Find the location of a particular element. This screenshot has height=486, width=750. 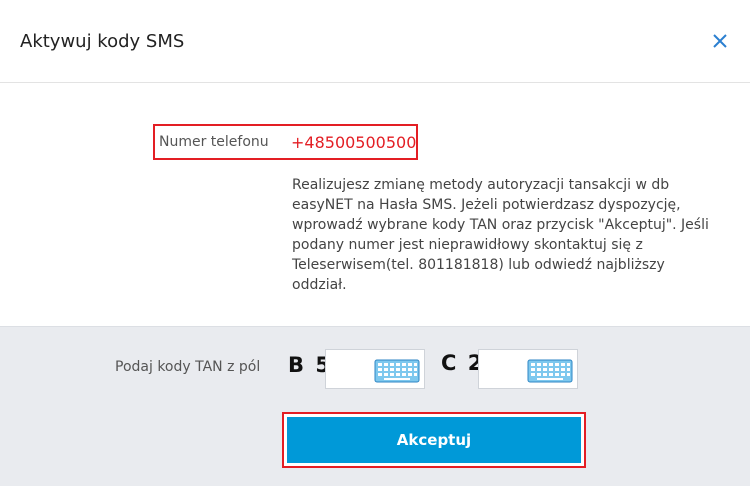

dialog-title: Aktywuj kody SMS is located at coordinates (102, 41).